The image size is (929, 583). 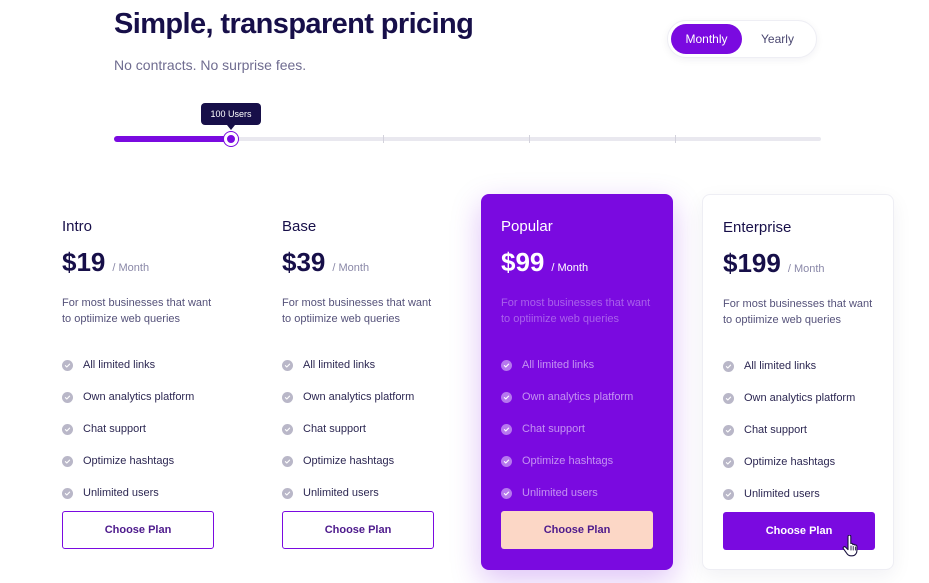 What do you see at coordinates (84, 262) in the screenshot?
I see `plan-price: $19` at bounding box center [84, 262].